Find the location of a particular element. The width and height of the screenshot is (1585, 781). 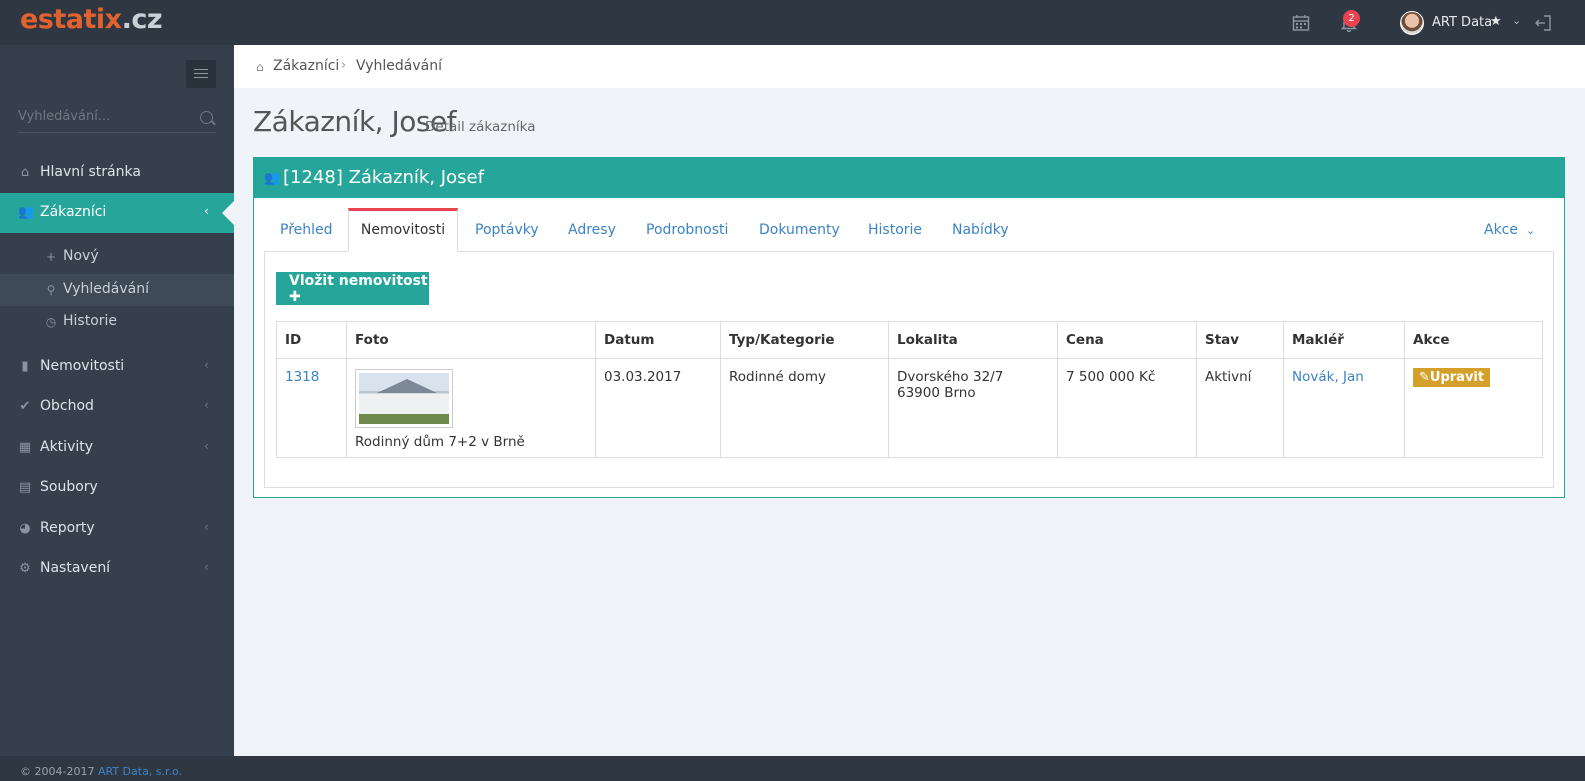

search-icon: ⚲ is located at coordinates (51, 290).